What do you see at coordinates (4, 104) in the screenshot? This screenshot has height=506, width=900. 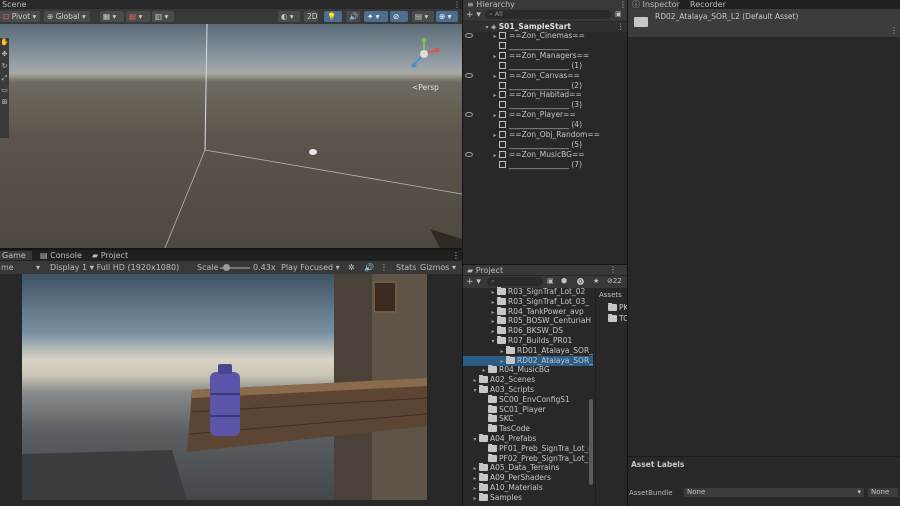 I see `transform-tool-icon: ⊞` at bounding box center [4, 104].